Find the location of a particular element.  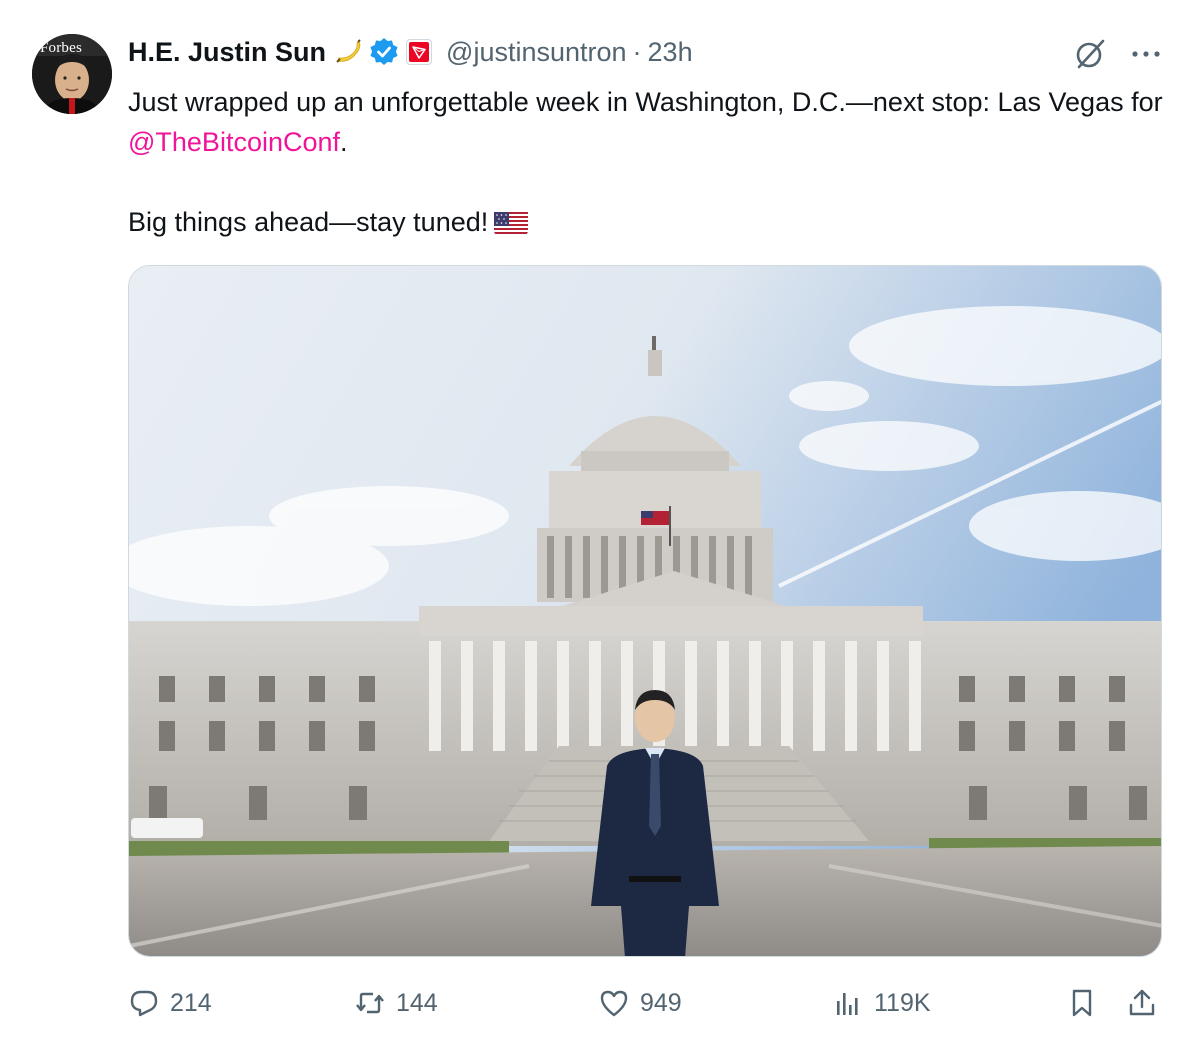

retweet-icon is located at coordinates (370, 1003).